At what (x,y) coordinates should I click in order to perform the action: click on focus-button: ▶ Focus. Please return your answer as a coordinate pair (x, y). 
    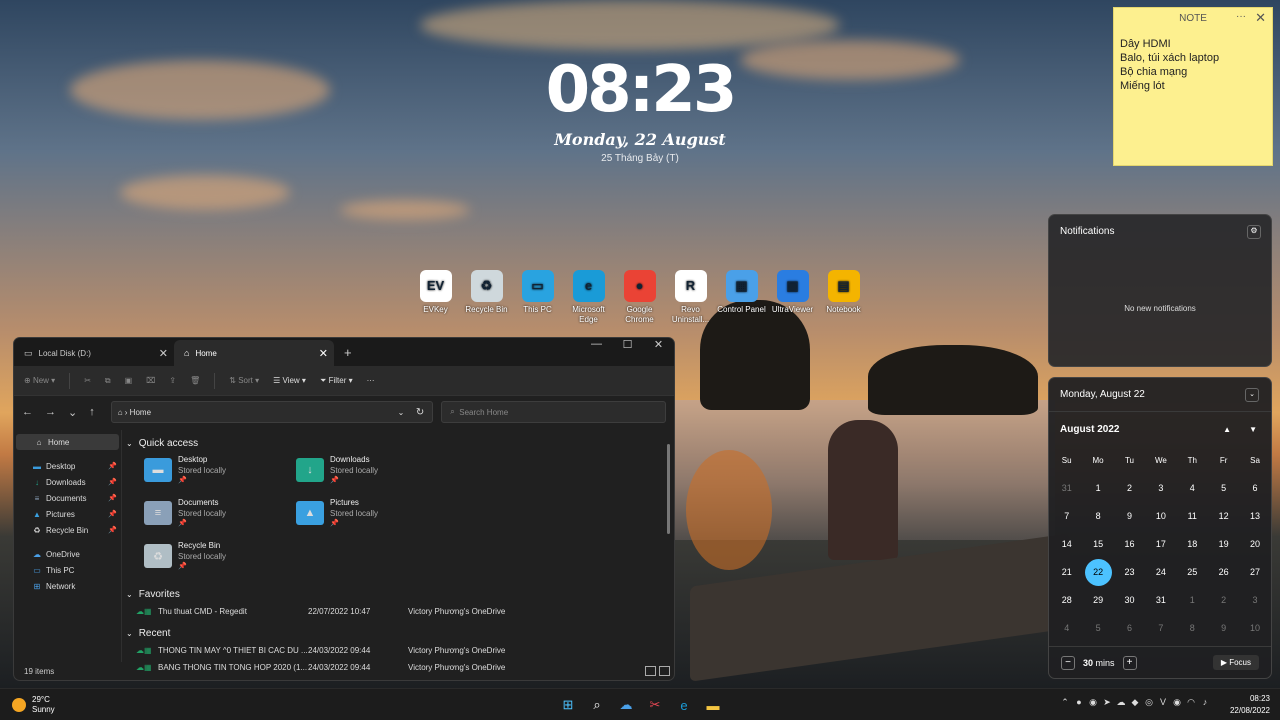
    Looking at the image, I should click on (1235, 662).